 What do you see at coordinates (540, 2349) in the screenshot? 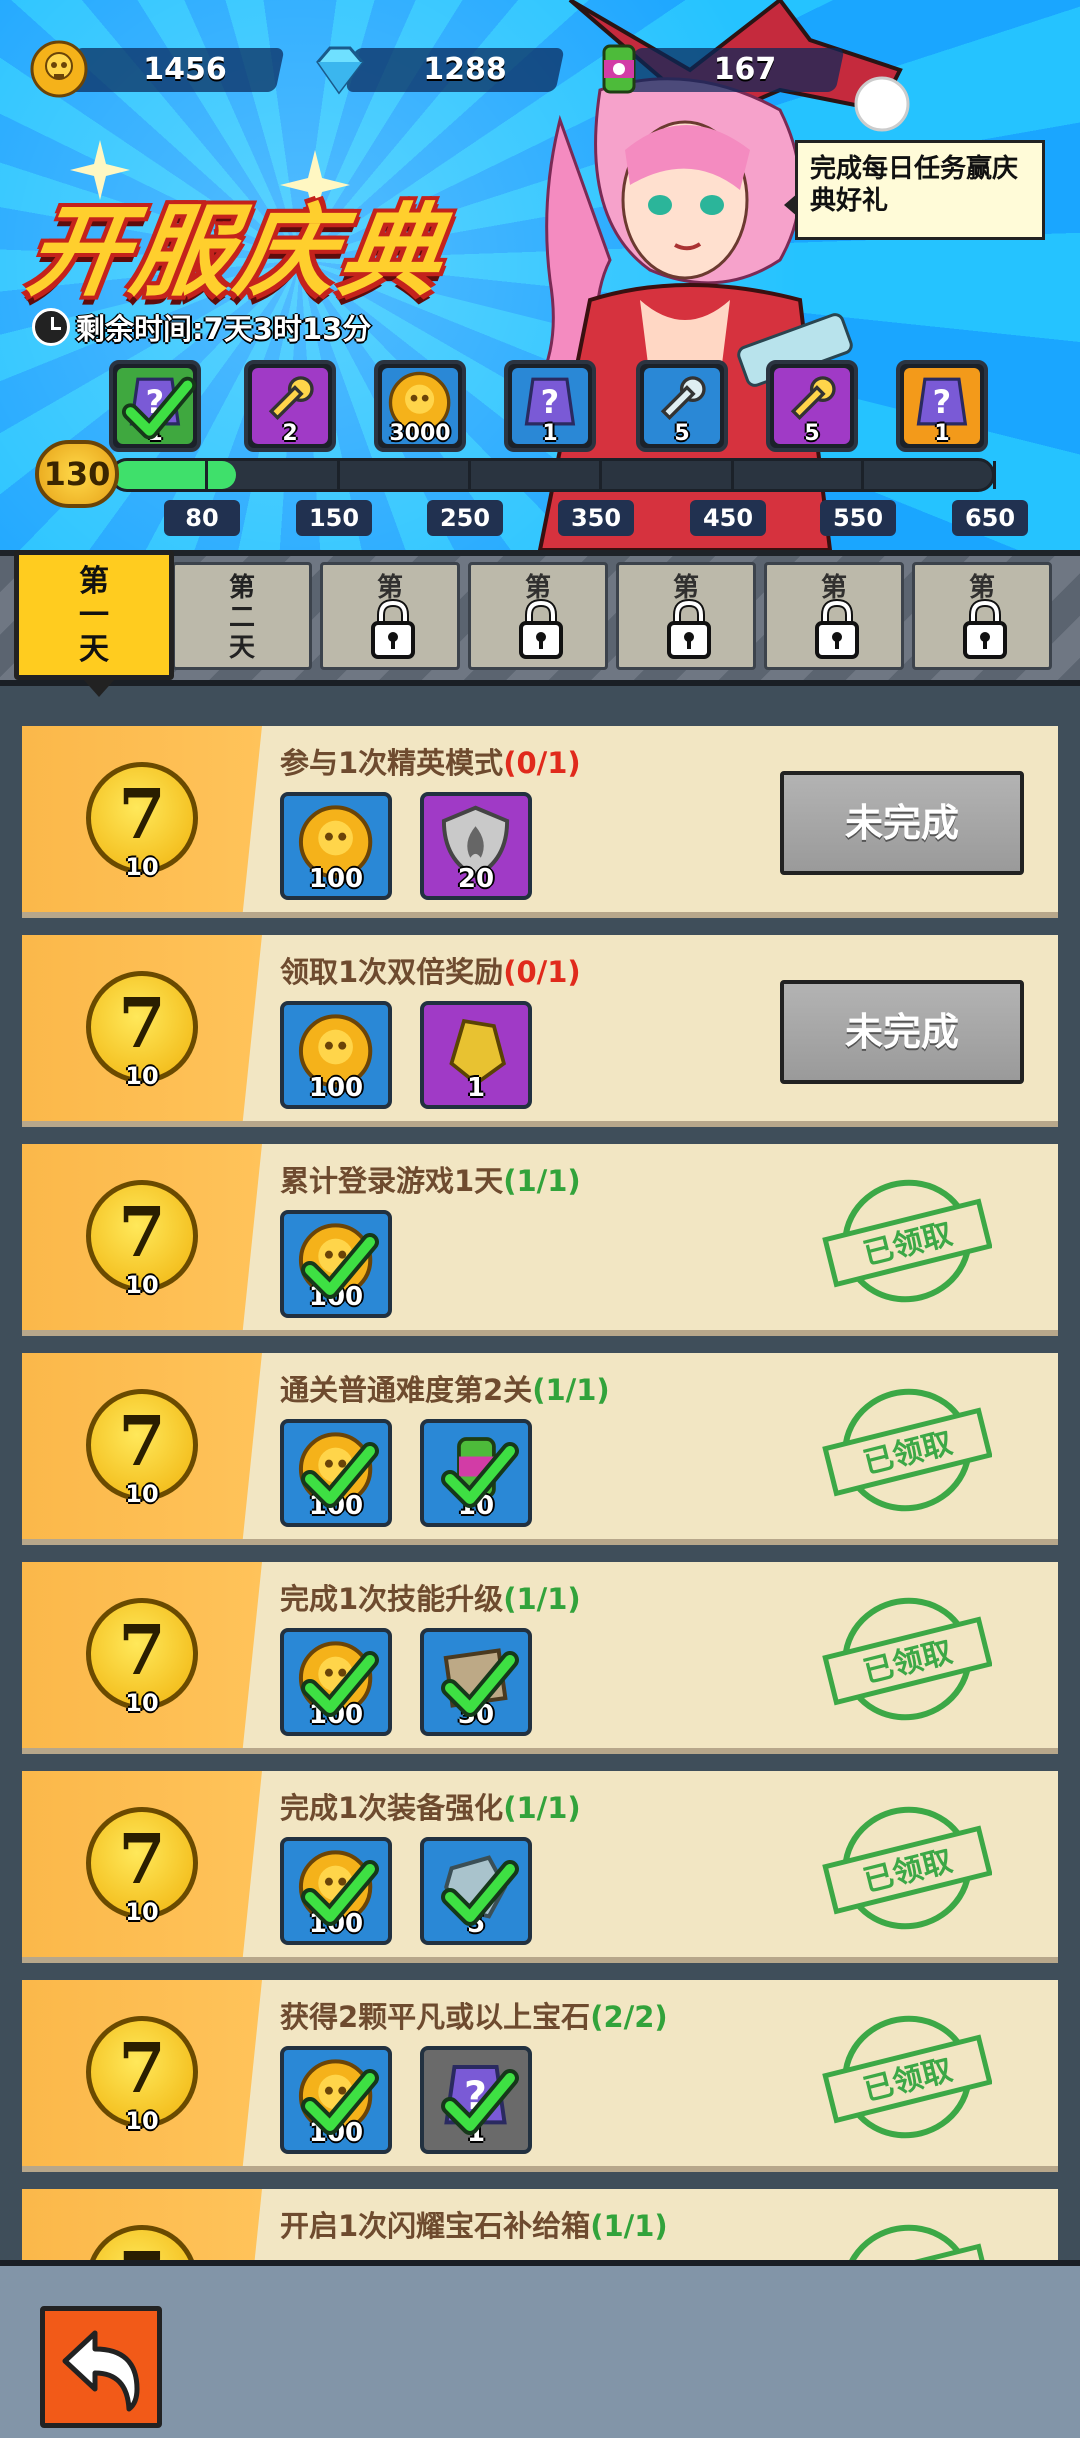
I see `bottom-bar` at bounding box center [540, 2349].